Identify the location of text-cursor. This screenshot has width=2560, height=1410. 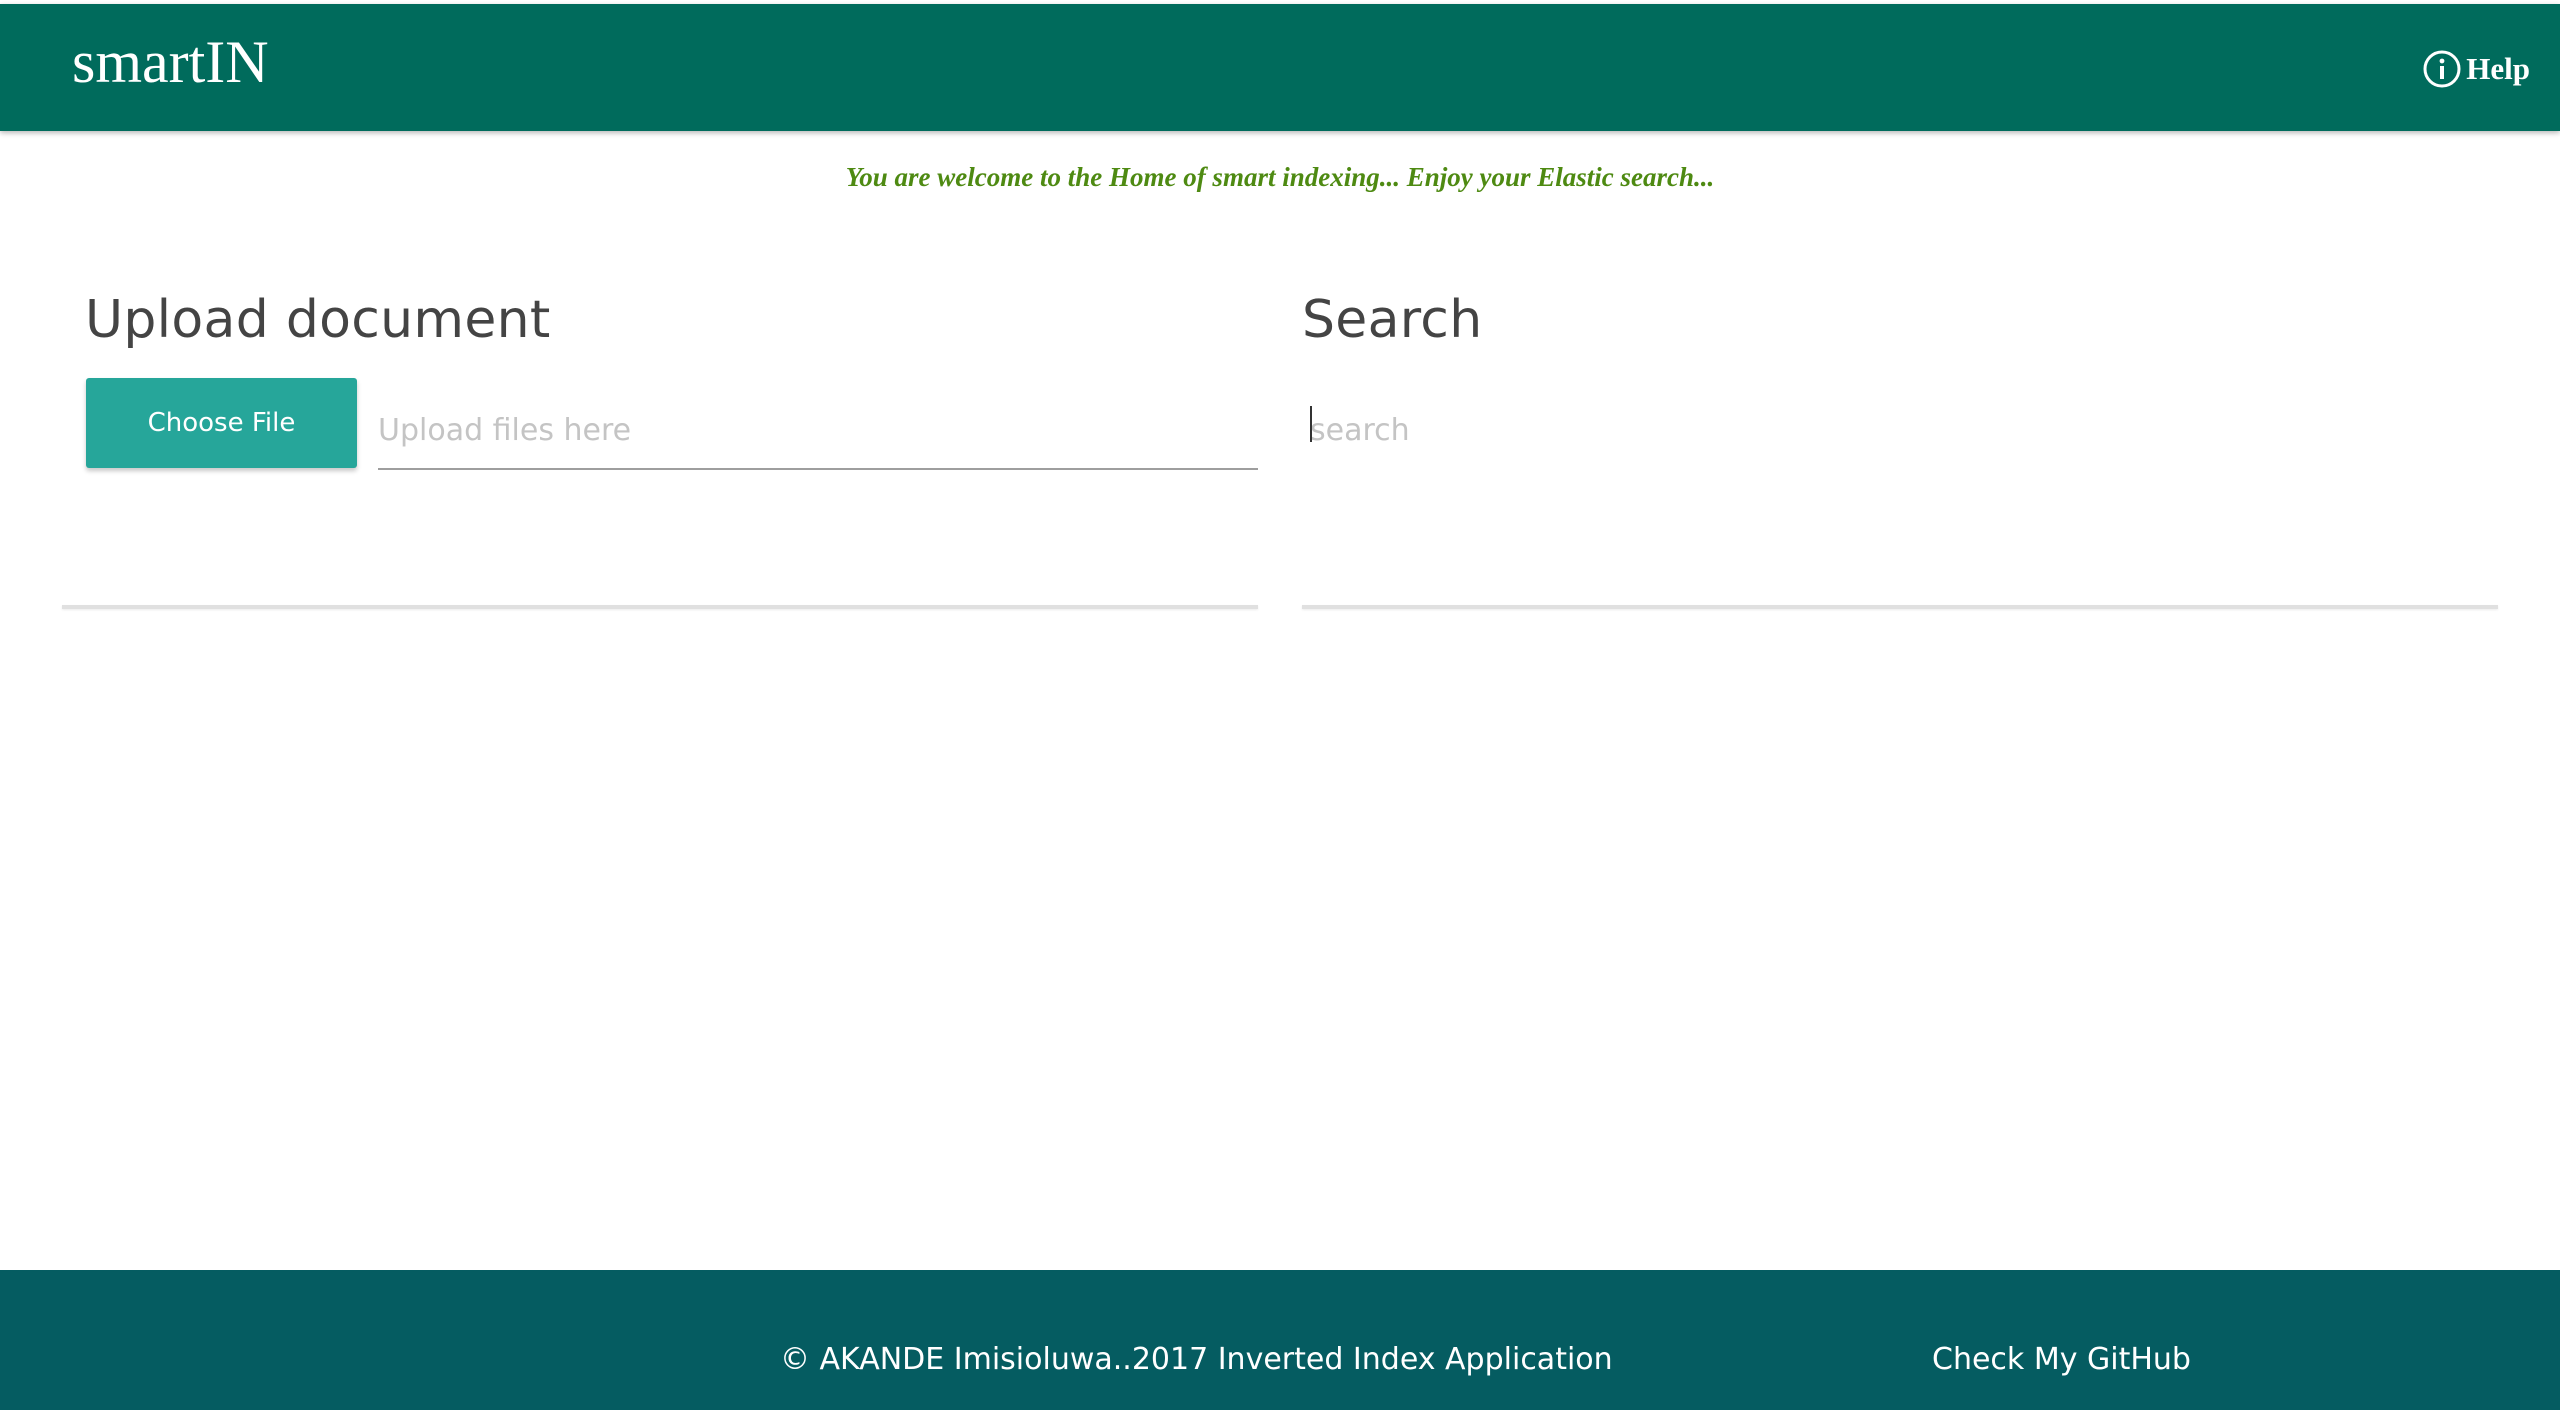
(1311, 424).